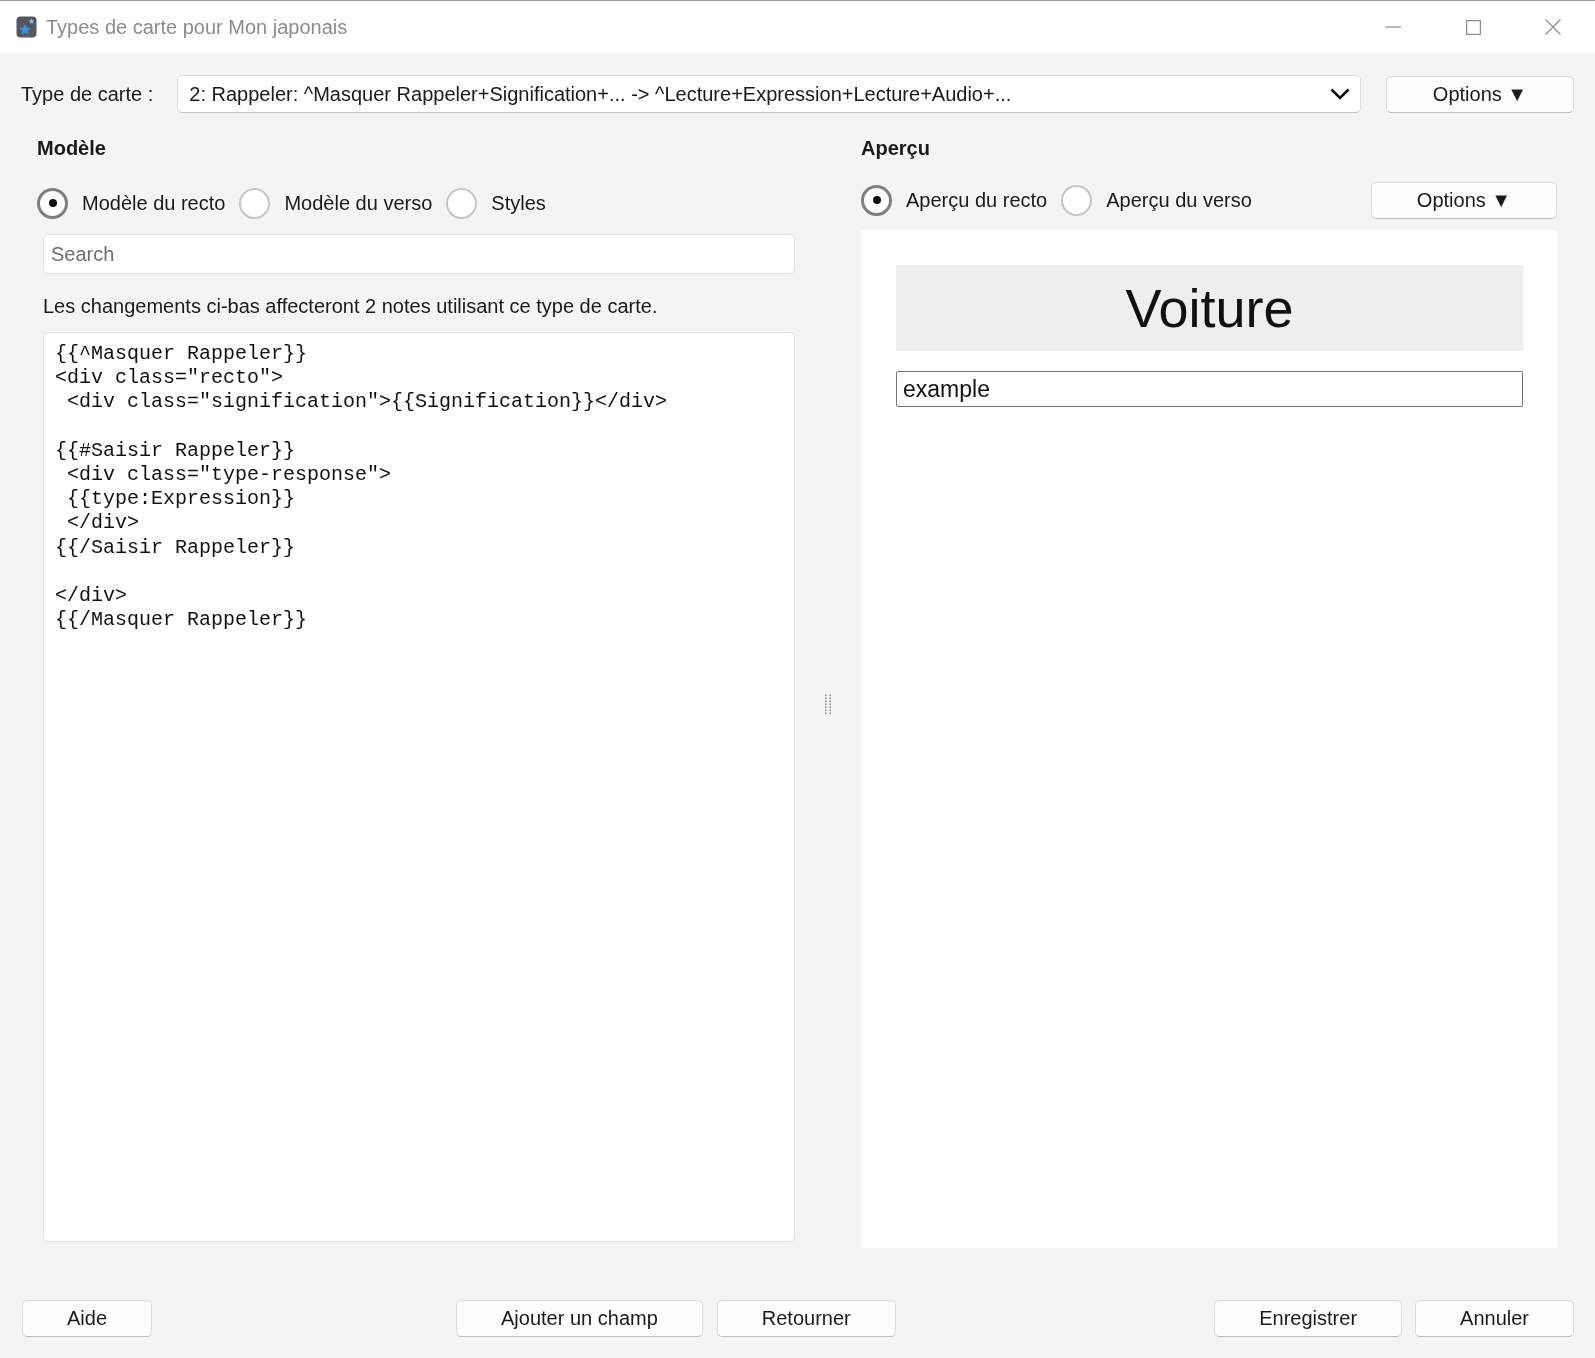  Describe the element at coordinates (1156, 200) in the screenshot. I see `radio-option: Aperçu du verso` at that location.